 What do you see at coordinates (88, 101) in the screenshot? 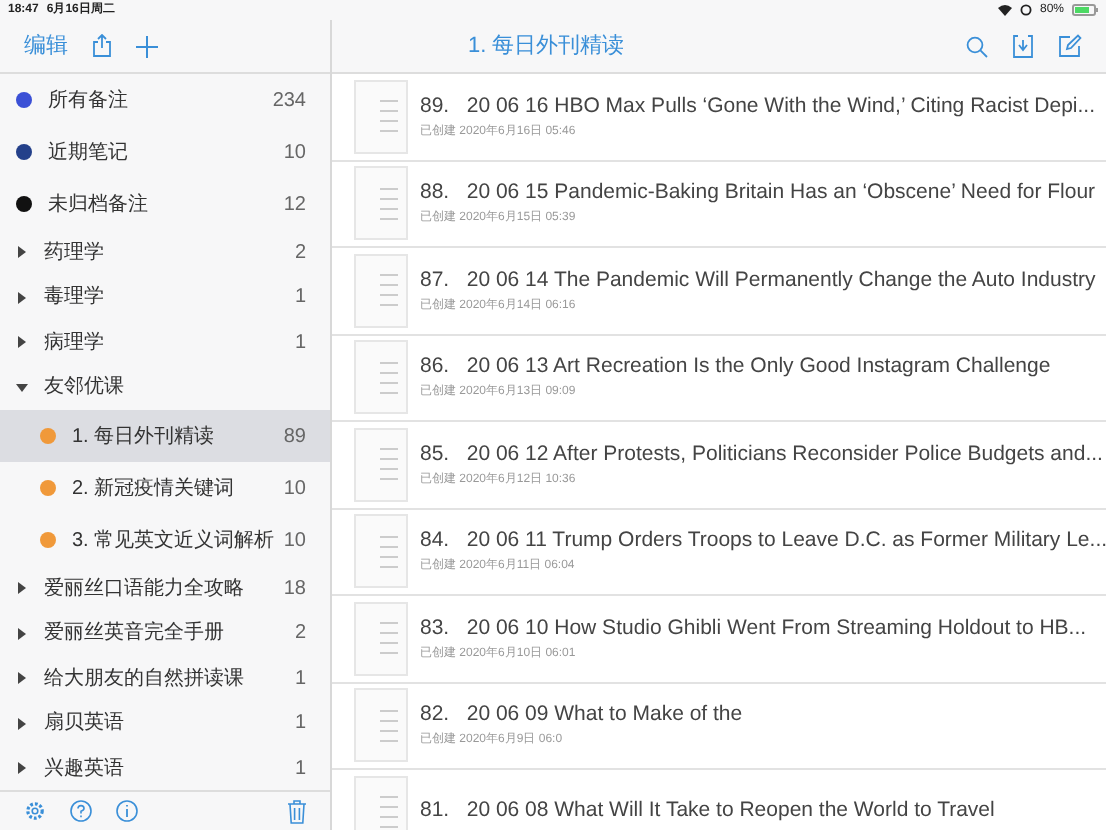
I see `item-label: 所有备注` at bounding box center [88, 101].